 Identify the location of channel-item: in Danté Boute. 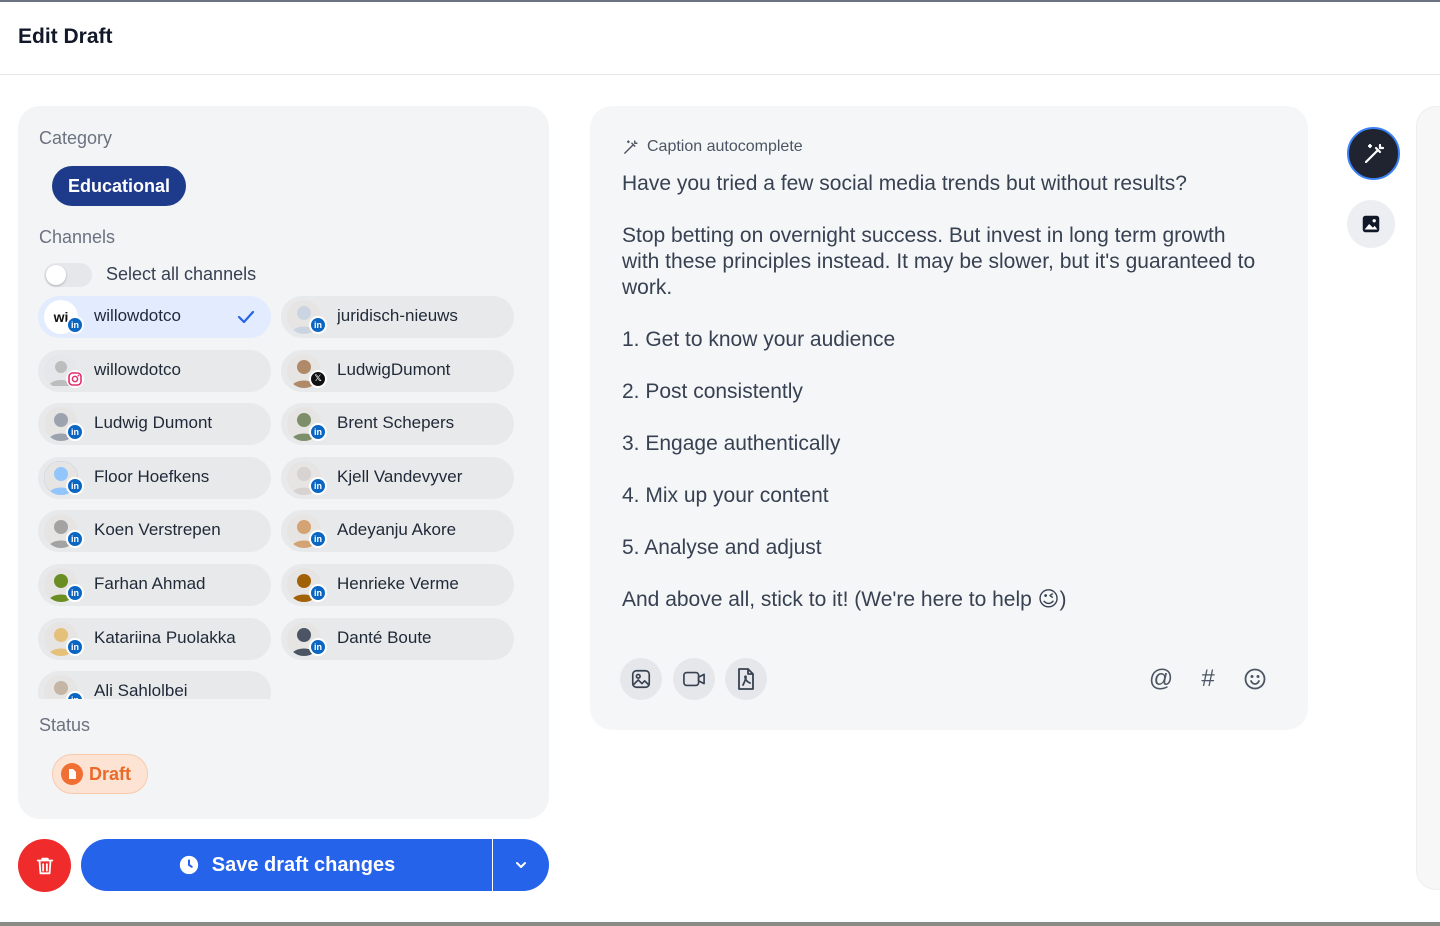
(397, 638).